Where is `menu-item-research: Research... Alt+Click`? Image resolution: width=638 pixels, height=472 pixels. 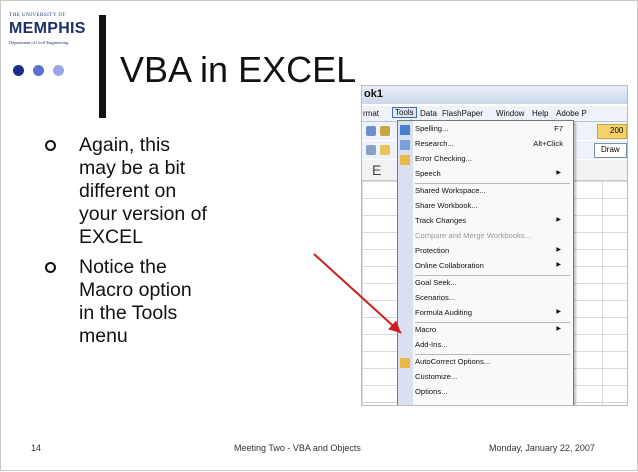 menu-item-research: Research... Alt+Click is located at coordinates (490, 145).